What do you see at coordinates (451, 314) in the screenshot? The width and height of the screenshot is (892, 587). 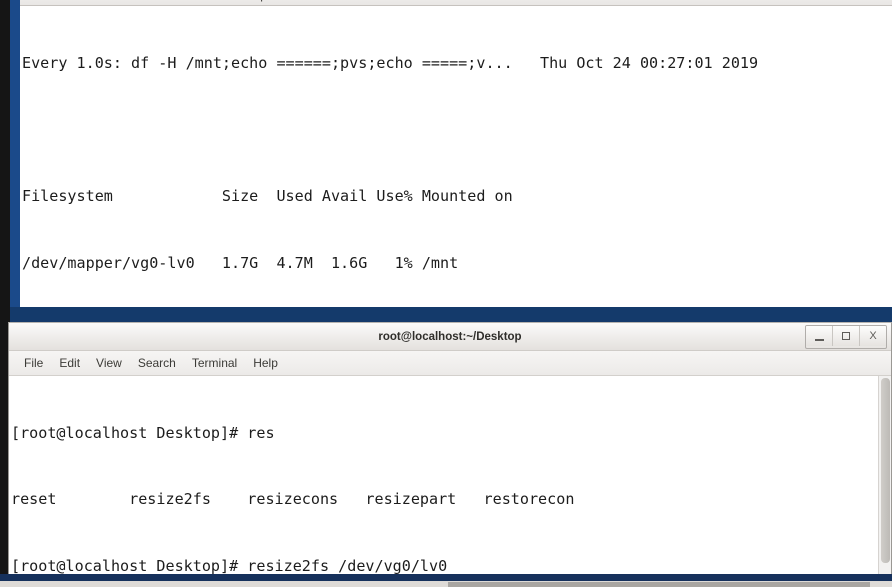 I see `window-separator-bar` at bounding box center [451, 314].